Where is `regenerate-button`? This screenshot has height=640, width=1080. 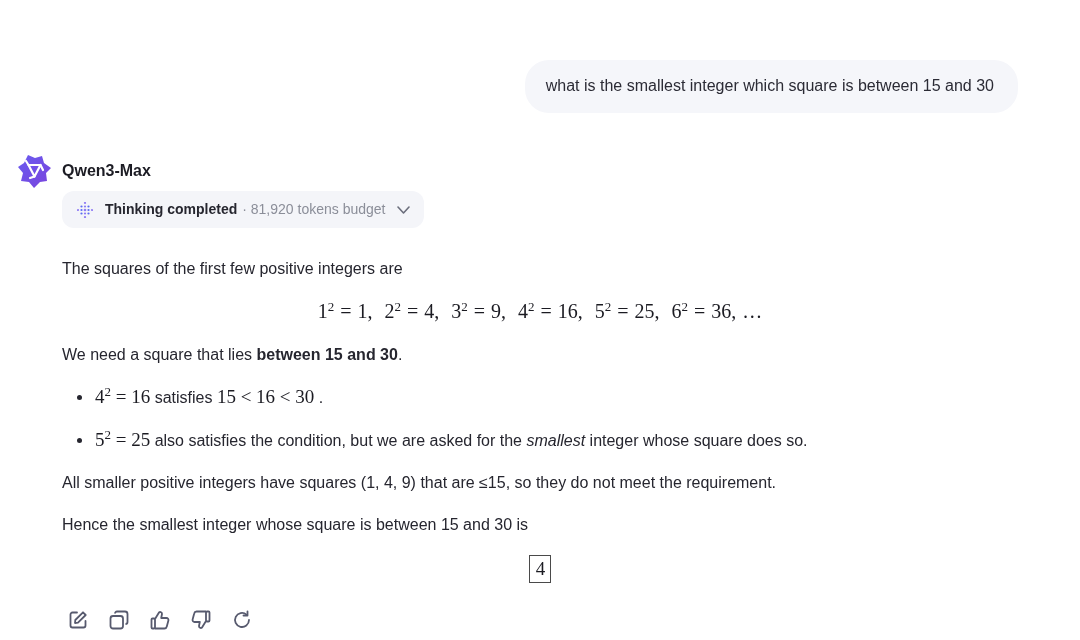 regenerate-button is located at coordinates (242, 620).